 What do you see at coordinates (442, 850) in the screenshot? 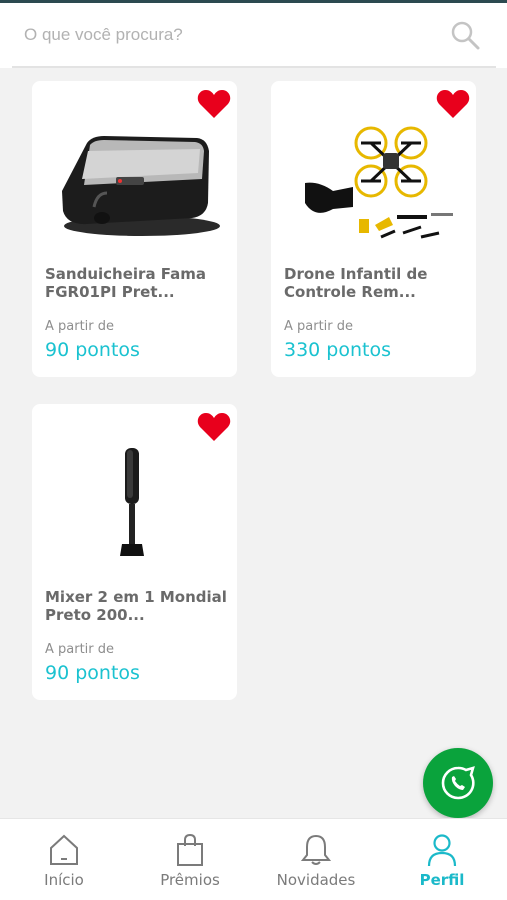
I see `user-icon` at bounding box center [442, 850].